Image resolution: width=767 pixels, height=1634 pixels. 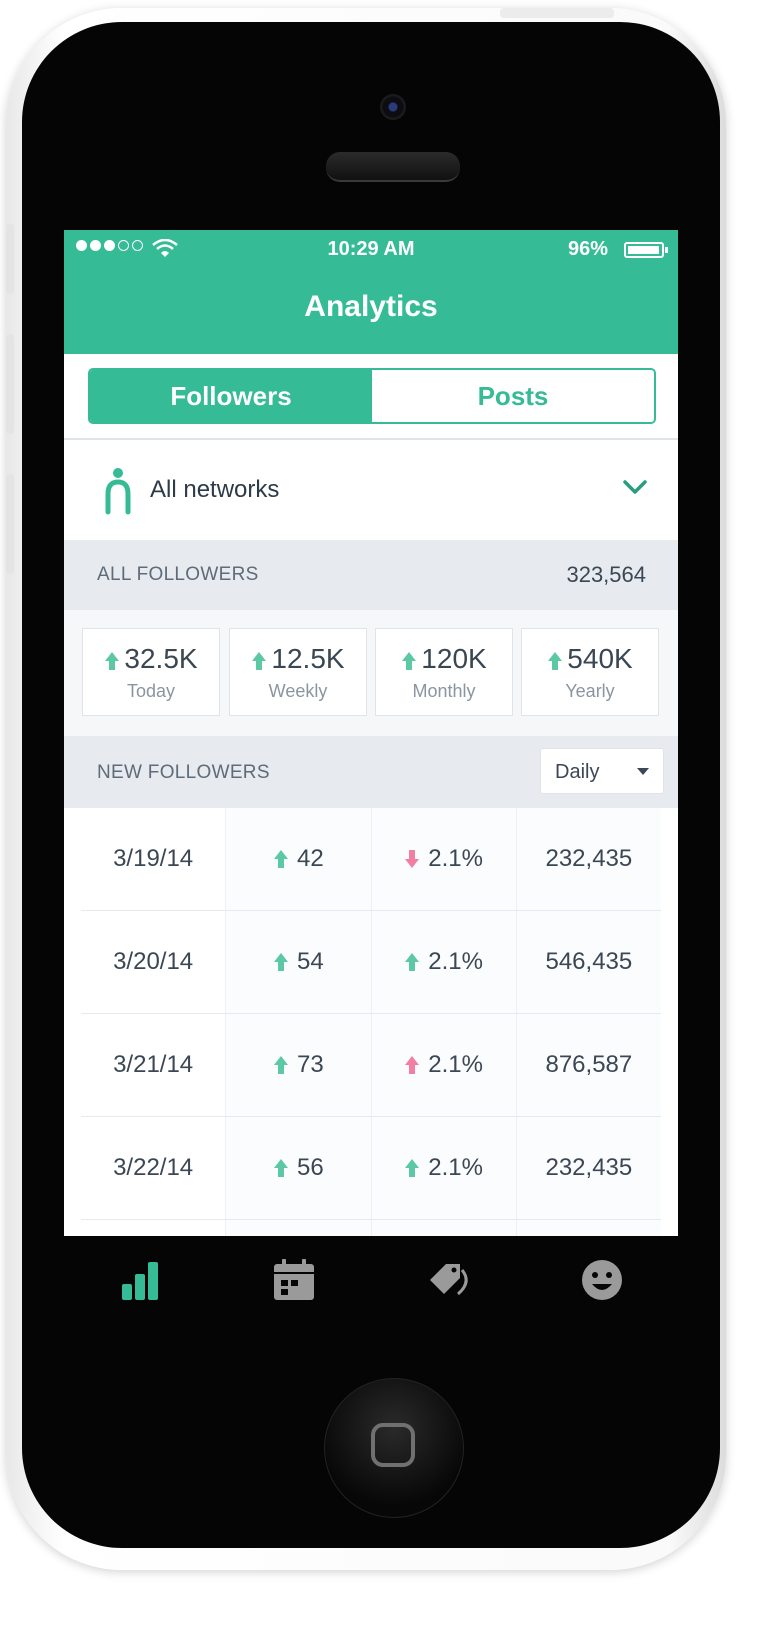 I want to click on battery-icon, so click(x=646, y=250).